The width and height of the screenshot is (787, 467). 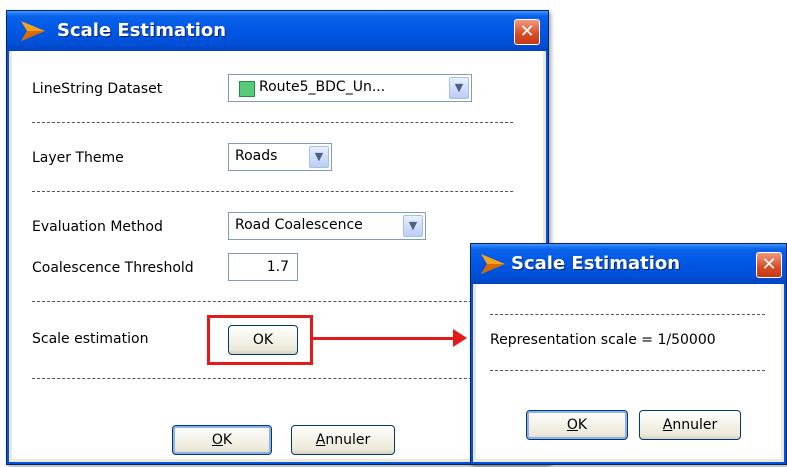 I want to click on layer-theme-select: Roads ▼, so click(x=280, y=157).